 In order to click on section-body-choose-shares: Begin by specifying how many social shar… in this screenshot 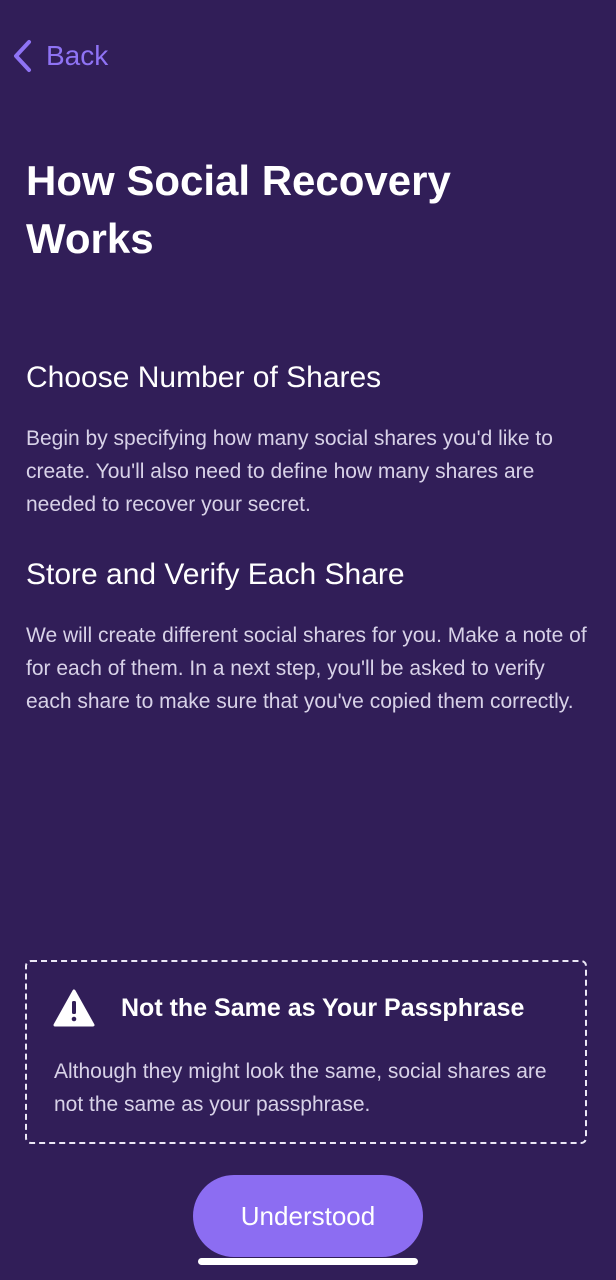, I will do `click(289, 471)`.